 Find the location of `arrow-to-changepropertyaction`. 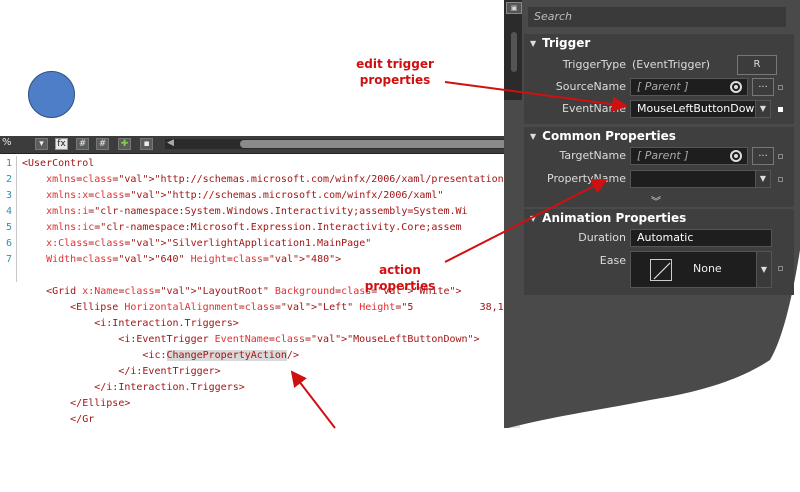

arrow-to-changepropertyaction is located at coordinates (313, 399).